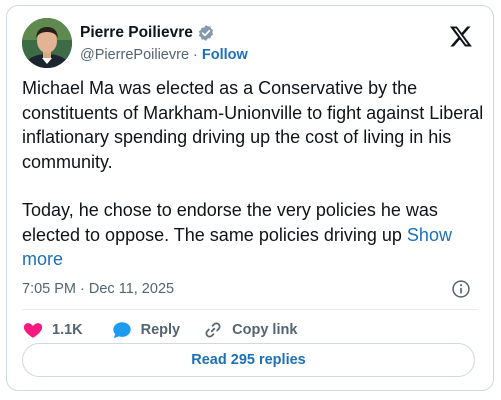 The image size is (501, 400). I want to click on heart-icon, so click(33, 330).